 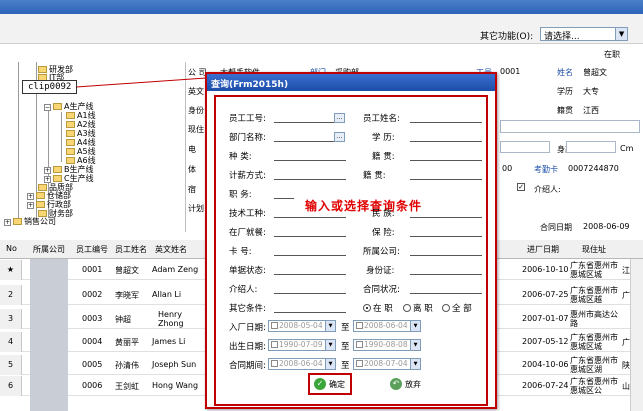 I want to click on col-header: 员工编号, so click(x=92, y=249).